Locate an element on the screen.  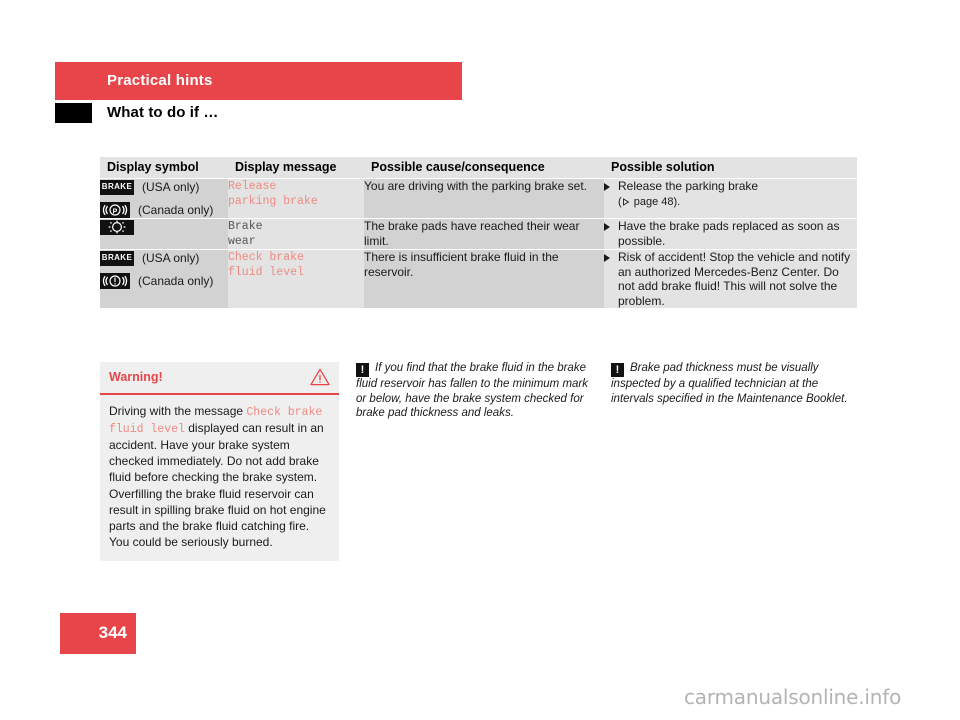
chapter-title: Practical hints is located at coordinates (160, 80).